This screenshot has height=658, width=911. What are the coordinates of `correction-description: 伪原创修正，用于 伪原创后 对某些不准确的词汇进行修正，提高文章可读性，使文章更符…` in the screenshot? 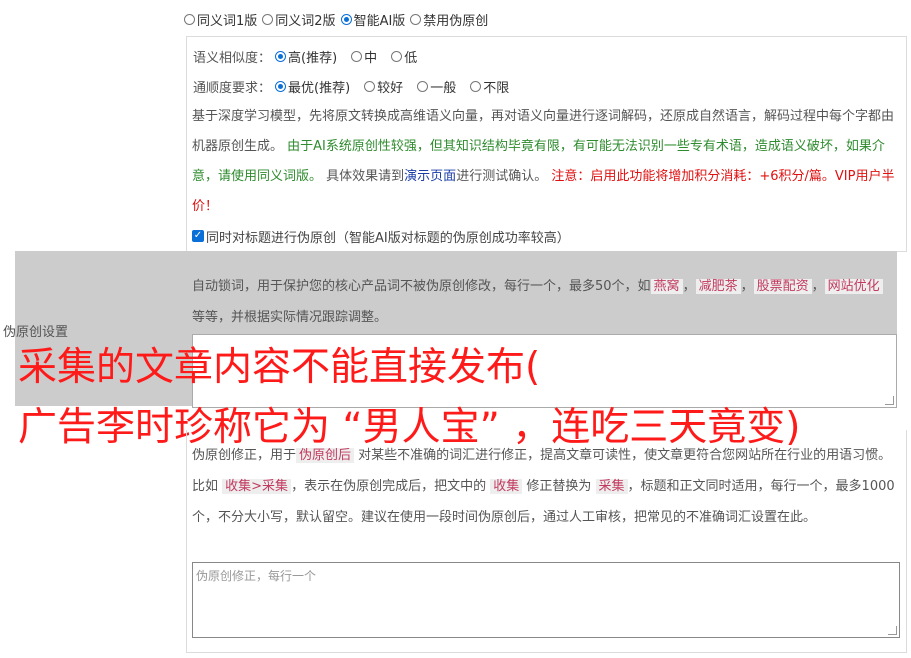 It's located at (548, 486).